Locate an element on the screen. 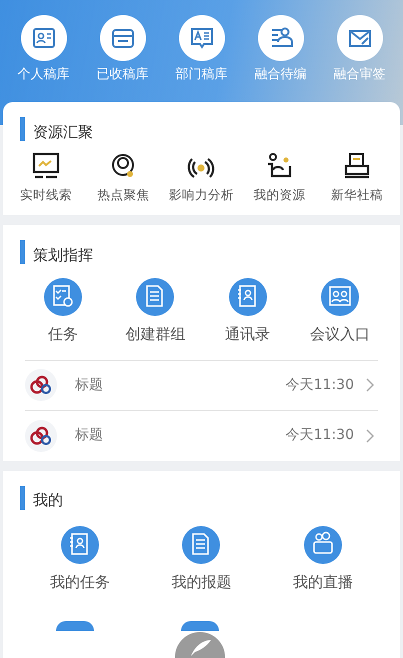 This screenshot has width=403, height=658. feather-icon is located at coordinates (200, 645).